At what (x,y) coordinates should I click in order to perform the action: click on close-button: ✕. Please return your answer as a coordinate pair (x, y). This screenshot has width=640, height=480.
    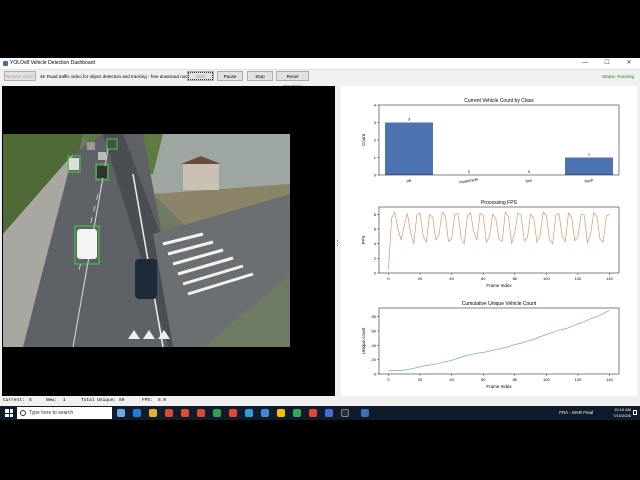
    Looking at the image, I should click on (629, 63).